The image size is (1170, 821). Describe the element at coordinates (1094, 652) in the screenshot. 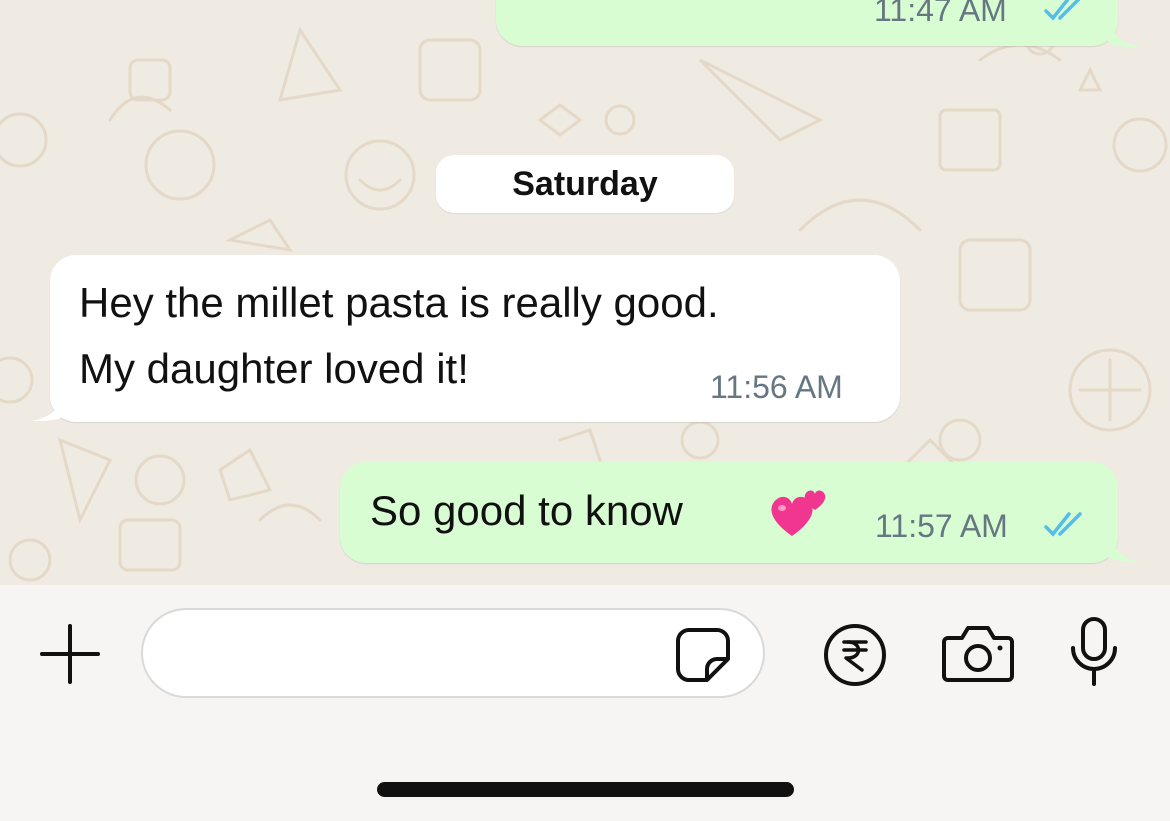

I see `microphone-icon` at that location.